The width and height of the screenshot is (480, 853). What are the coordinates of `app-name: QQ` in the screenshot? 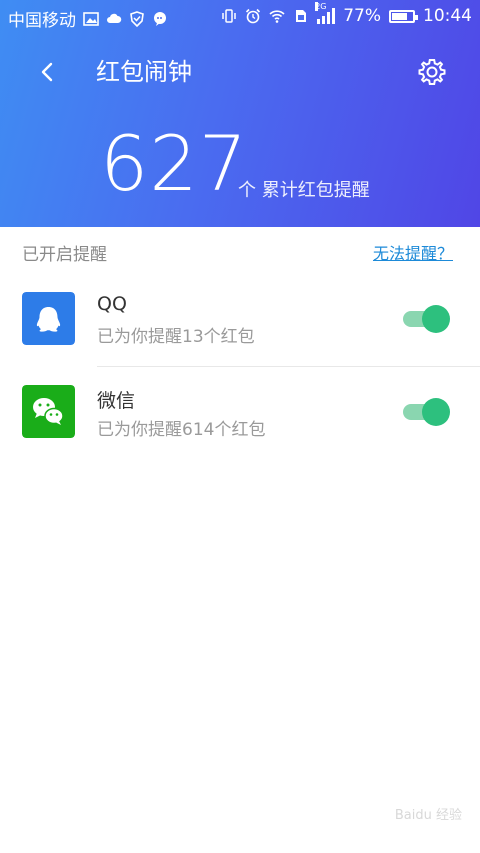 It's located at (112, 304).